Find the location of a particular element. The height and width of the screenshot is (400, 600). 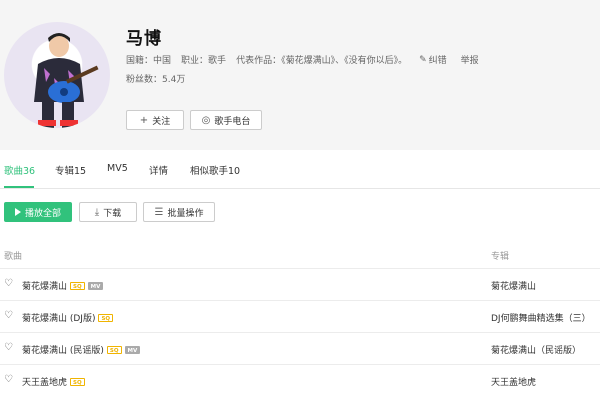

tabs-divider is located at coordinates (300, 188).